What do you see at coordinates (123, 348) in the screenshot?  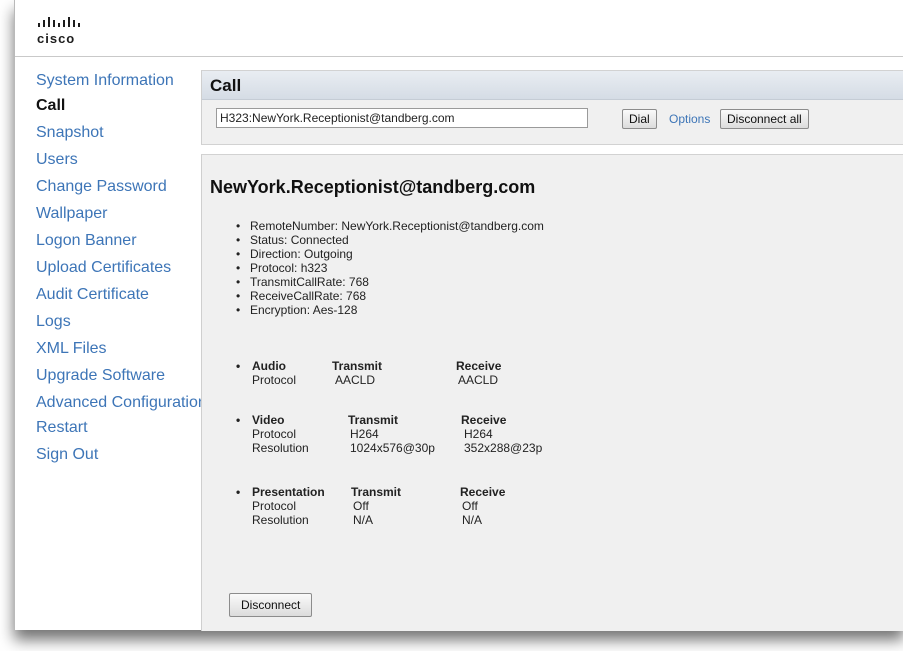 I see `sidebar-item-xml-files: XML Files` at bounding box center [123, 348].